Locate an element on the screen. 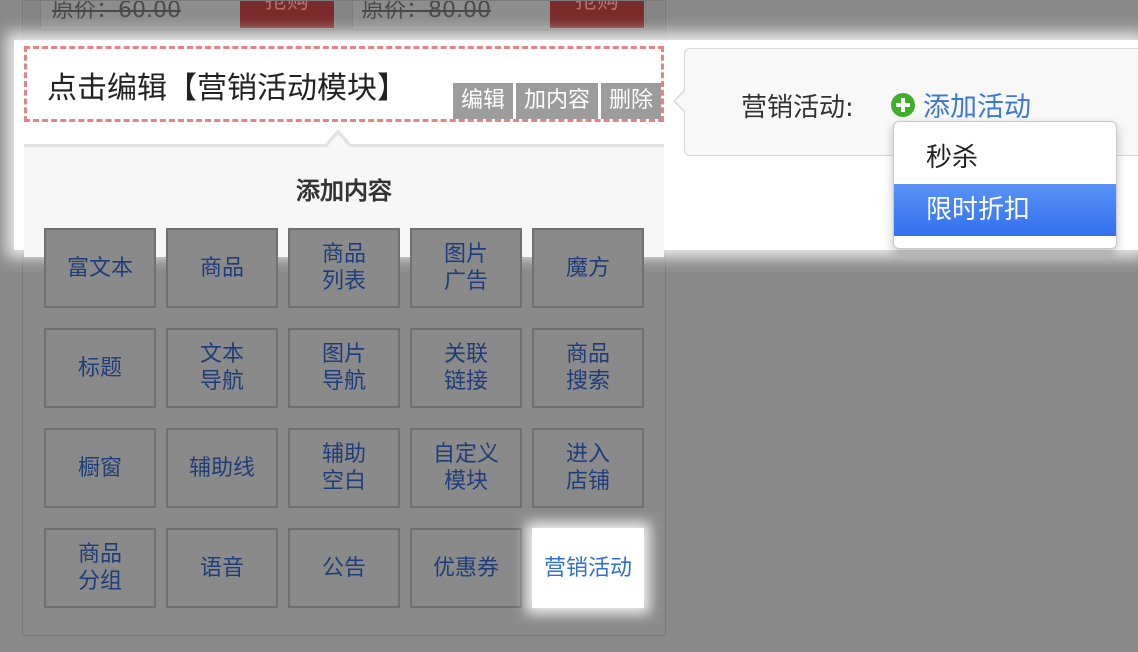 This screenshot has height=652, width=1138. content-type-button: 商品 分组 is located at coordinates (100, 568).